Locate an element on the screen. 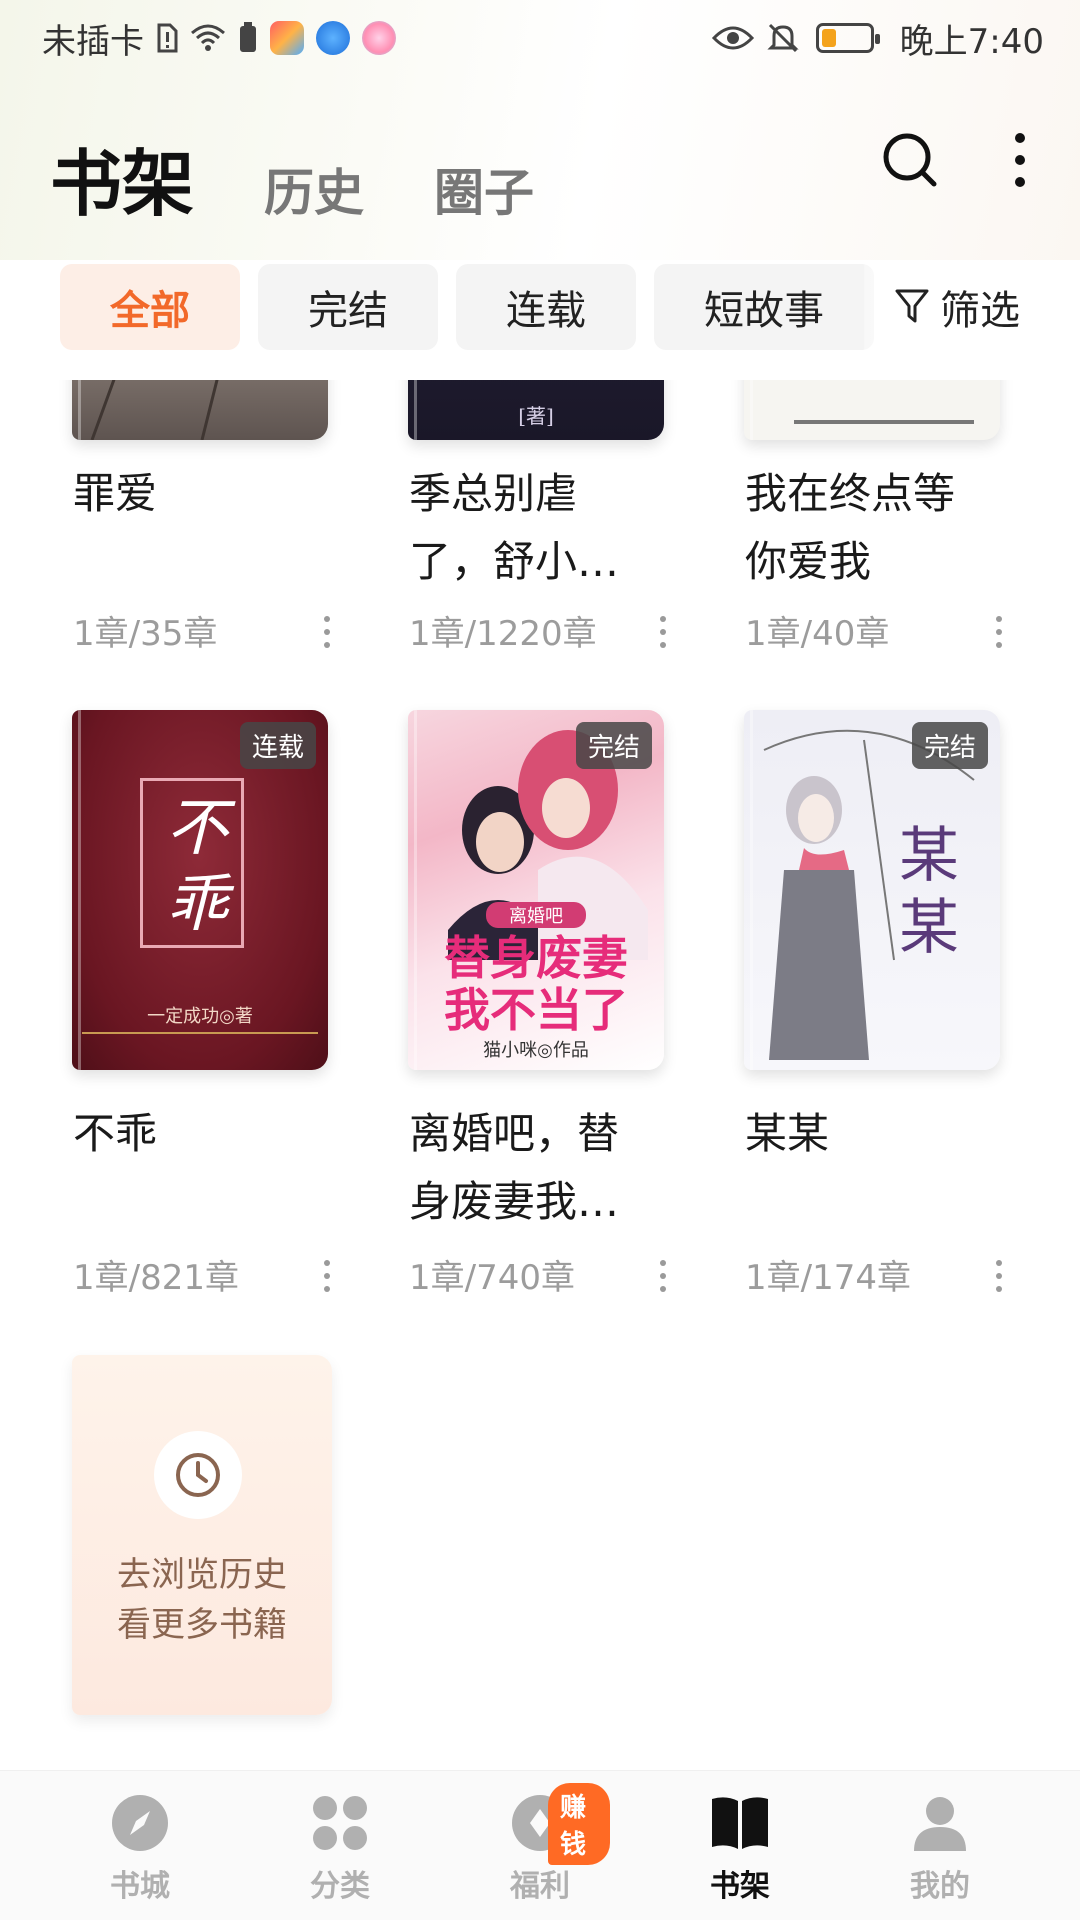 This screenshot has width=1080, height=1920. earn-money-badge: 赚钱 is located at coordinates (579, 1824).